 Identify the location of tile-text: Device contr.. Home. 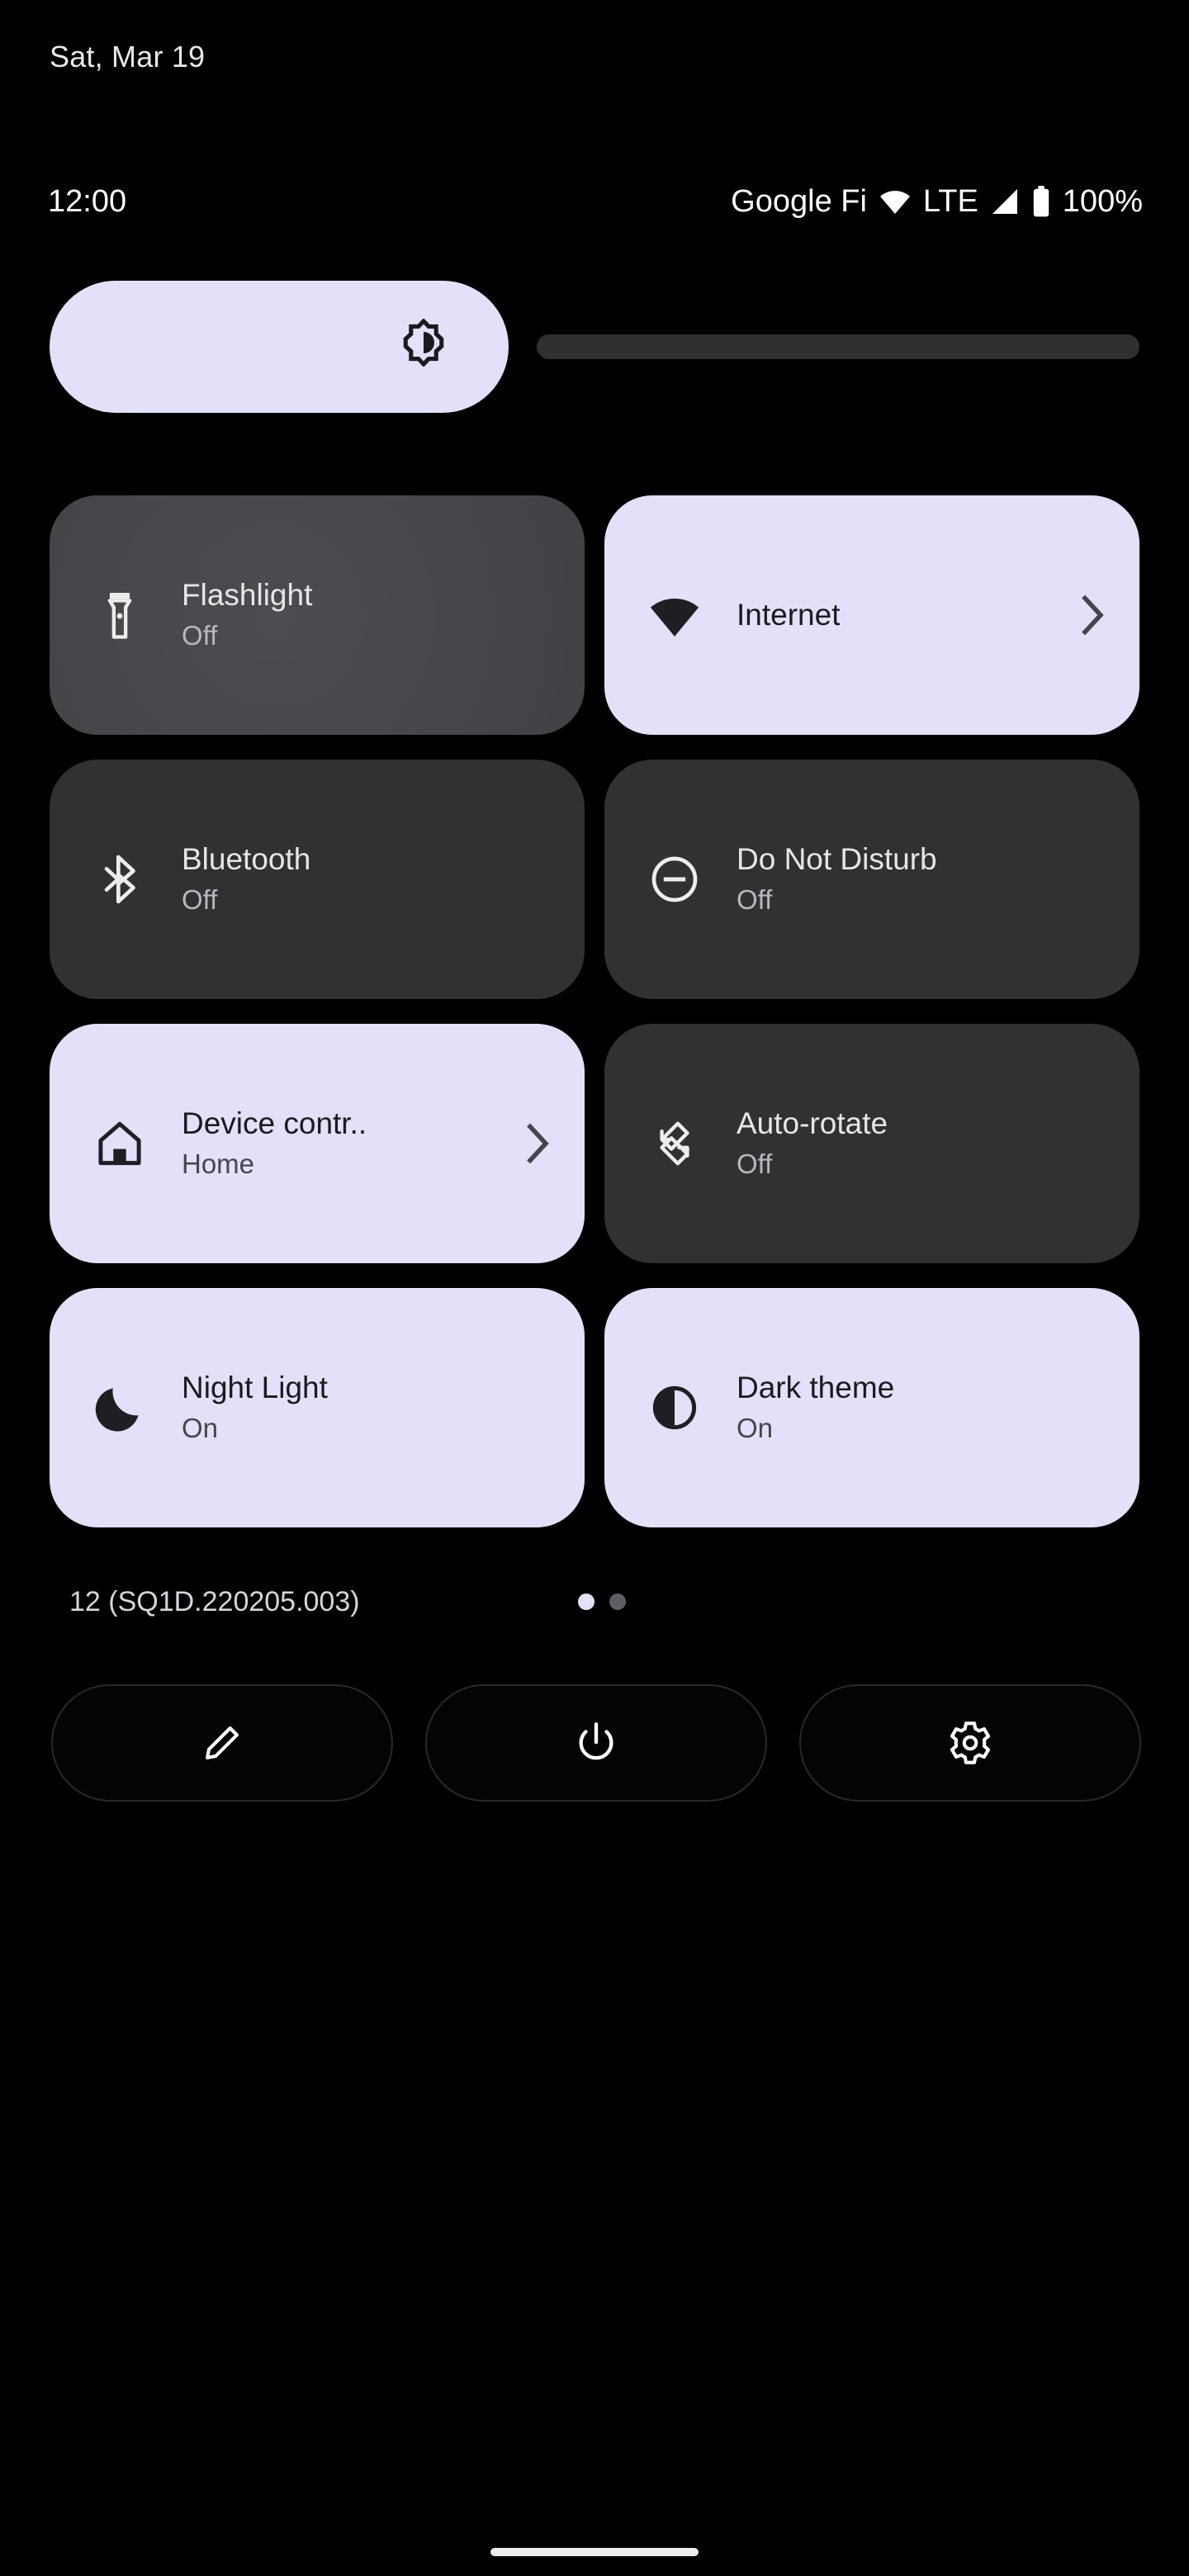
(346, 1143).